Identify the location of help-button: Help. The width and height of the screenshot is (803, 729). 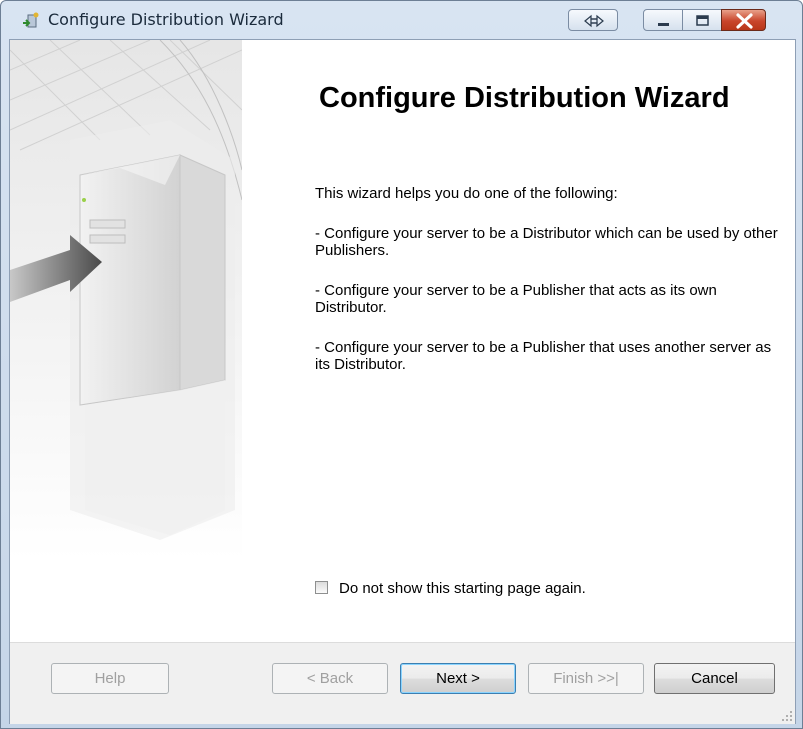
(110, 678).